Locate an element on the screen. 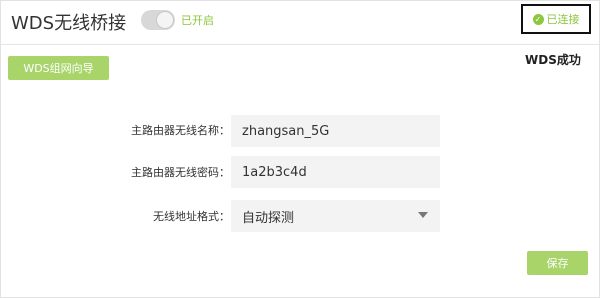 The height and width of the screenshot is (298, 600). address-format-value: 自动探测 is located at coordinates (268, 218).